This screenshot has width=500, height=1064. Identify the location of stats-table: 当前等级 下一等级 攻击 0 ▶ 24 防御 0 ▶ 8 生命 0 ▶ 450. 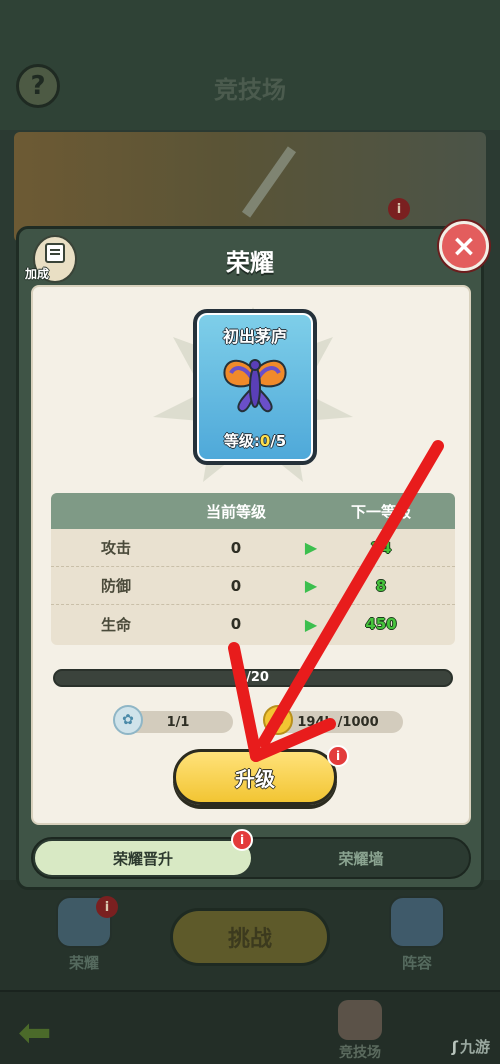
(253, 569).